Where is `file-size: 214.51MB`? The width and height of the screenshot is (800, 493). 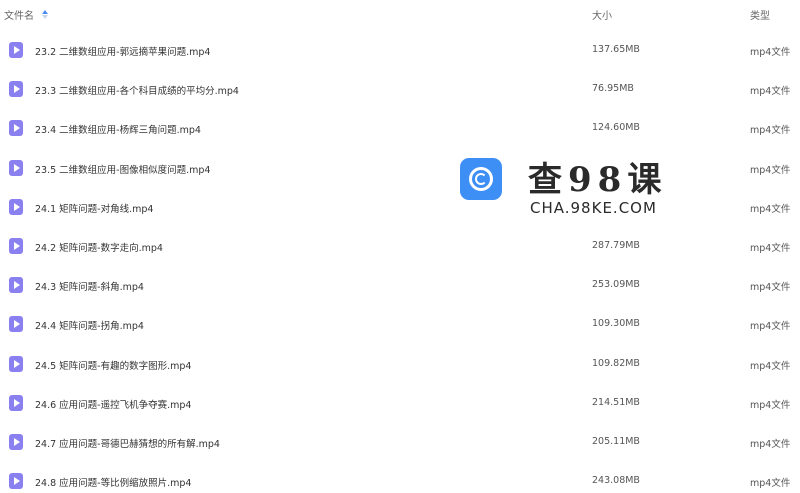 file-size: 214.51MB is located at coordinates (616, 402).